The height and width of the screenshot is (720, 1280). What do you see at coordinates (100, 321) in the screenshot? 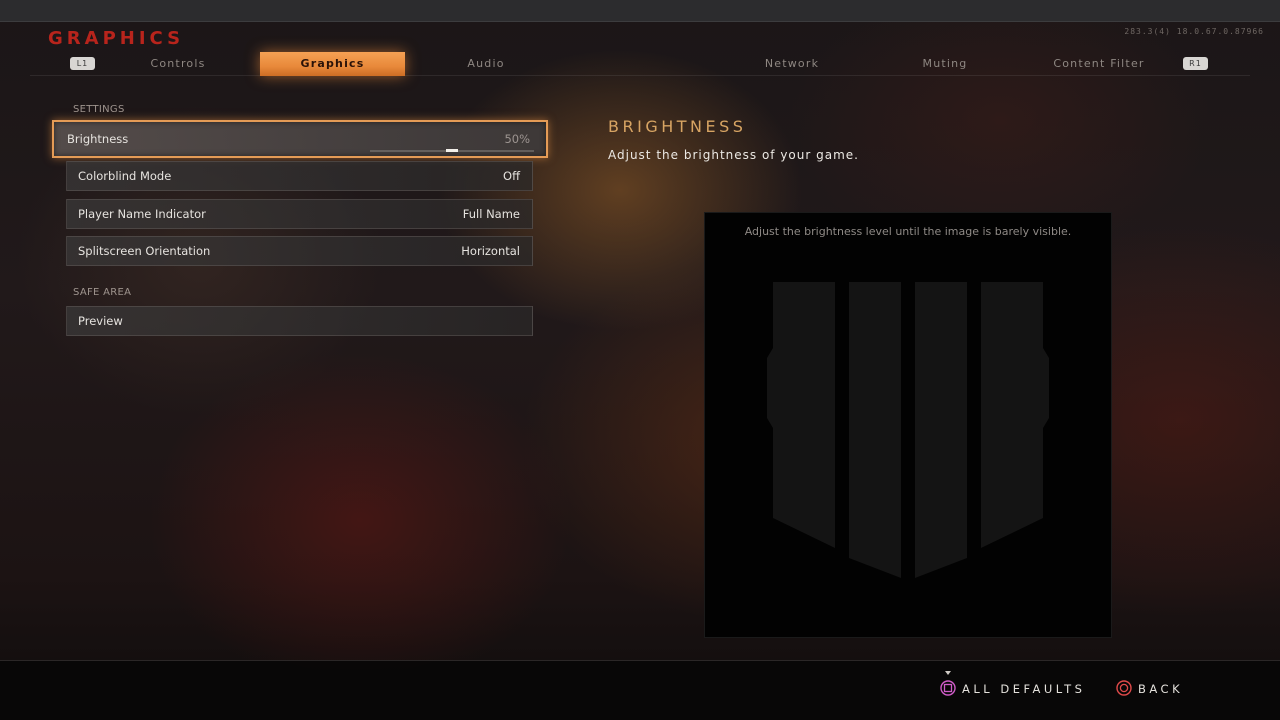
I see `safe-area-preview-label: Preview` at bounding box center [100, 321].